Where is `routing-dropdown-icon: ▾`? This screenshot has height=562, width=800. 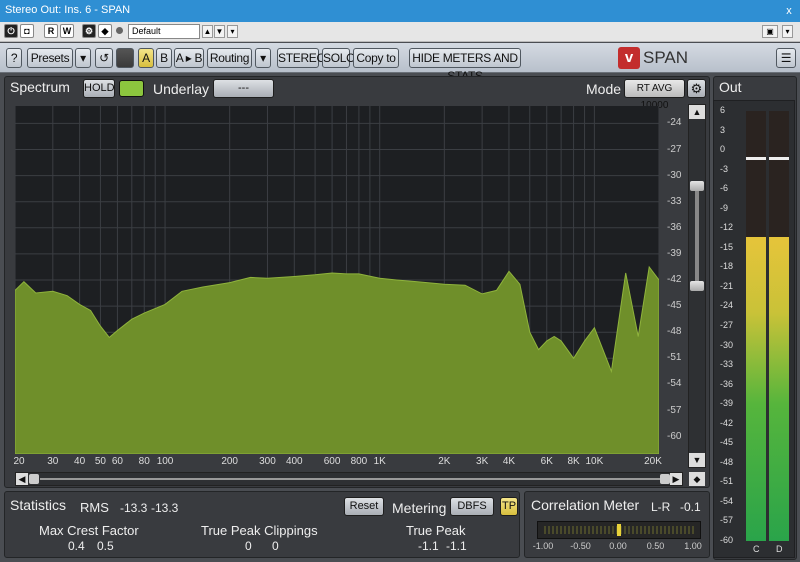
routing-dropdown-icon: ▾ is located at coordinates (263, 58).